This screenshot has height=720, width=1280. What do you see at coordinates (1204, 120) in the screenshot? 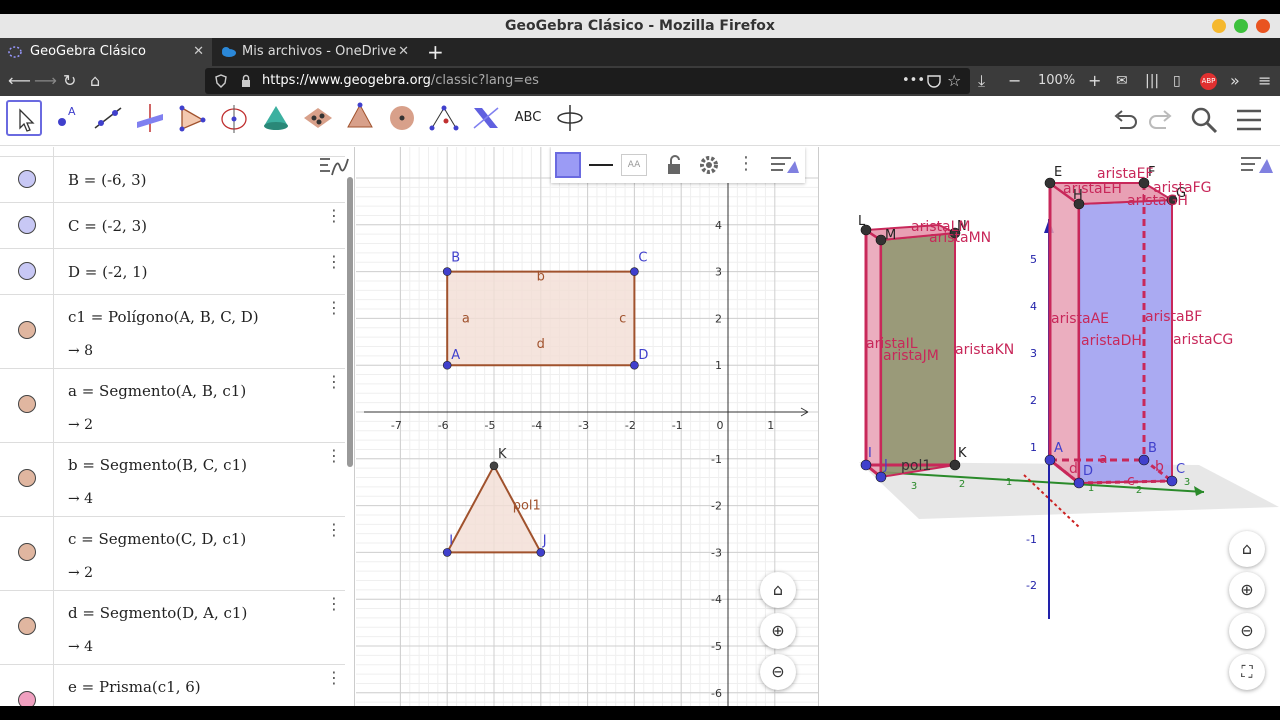
I see `search-icon` at bounding box center [1204, 120].